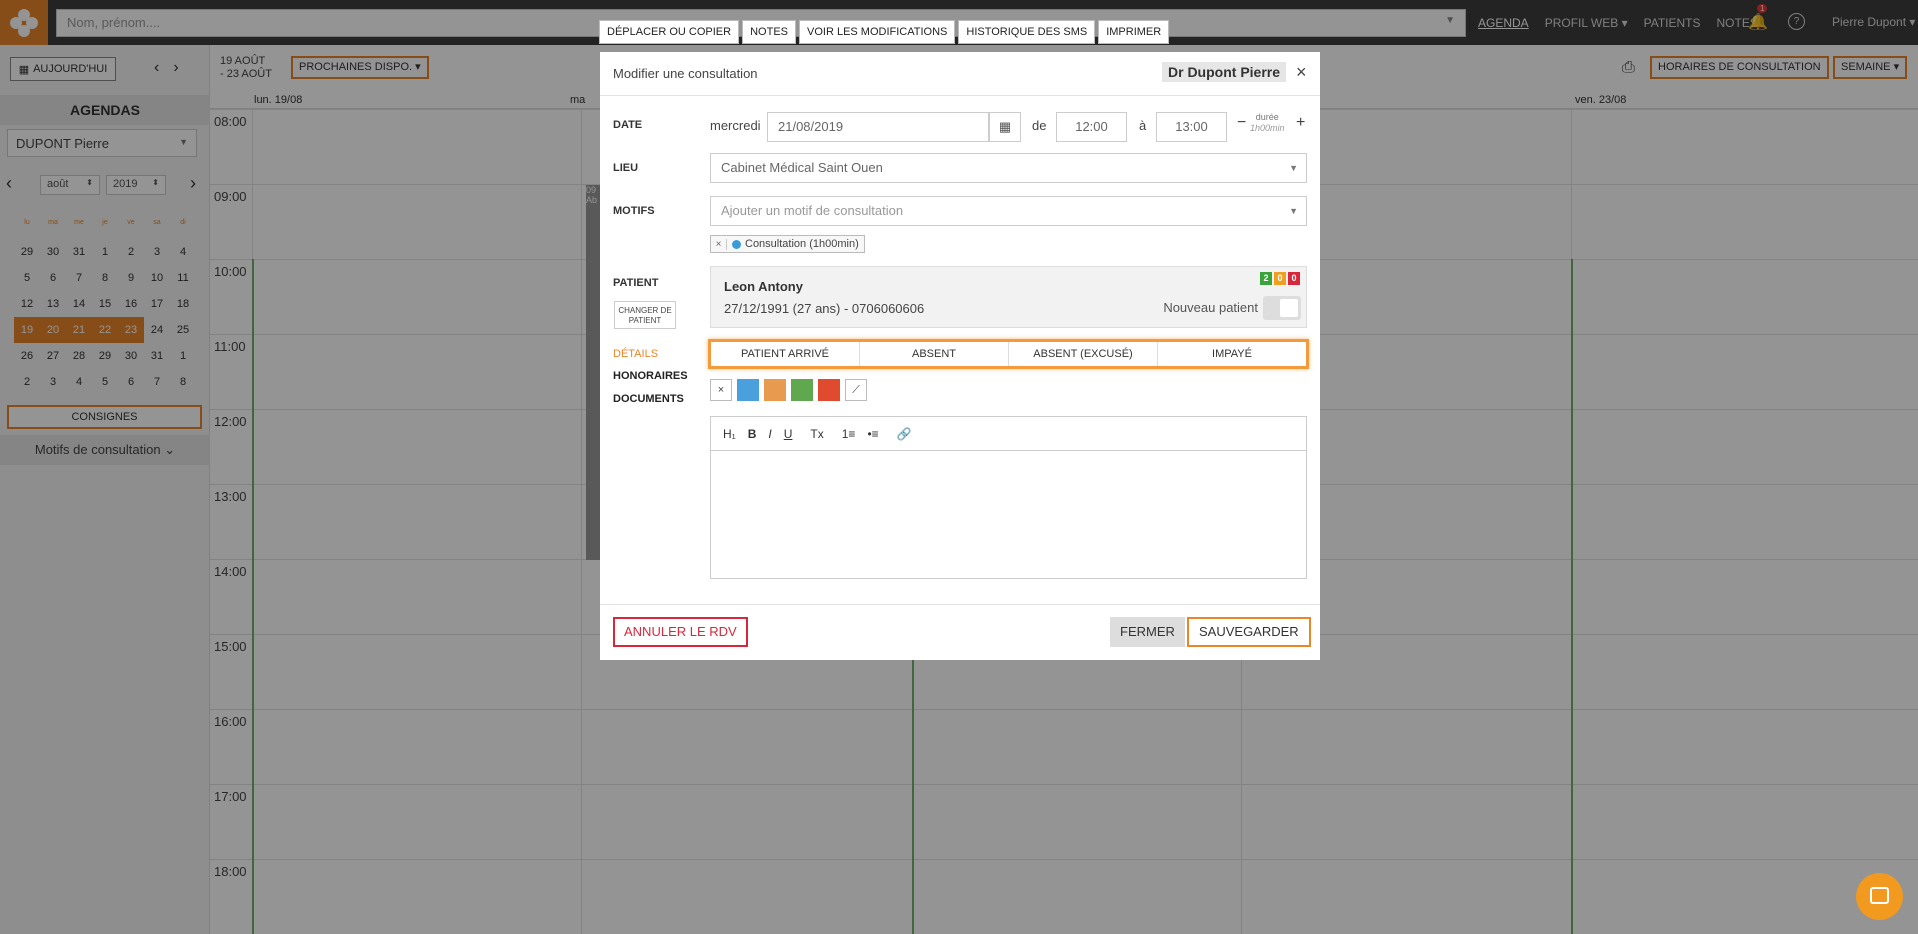 Image resolution: width=1918 pixels, height=934 pixels. What do you see at coordinates (1210, 307) in the screenshot?
I see `nouveau-patient-label: Nouveau patient` at bounding box center [1210, 307].